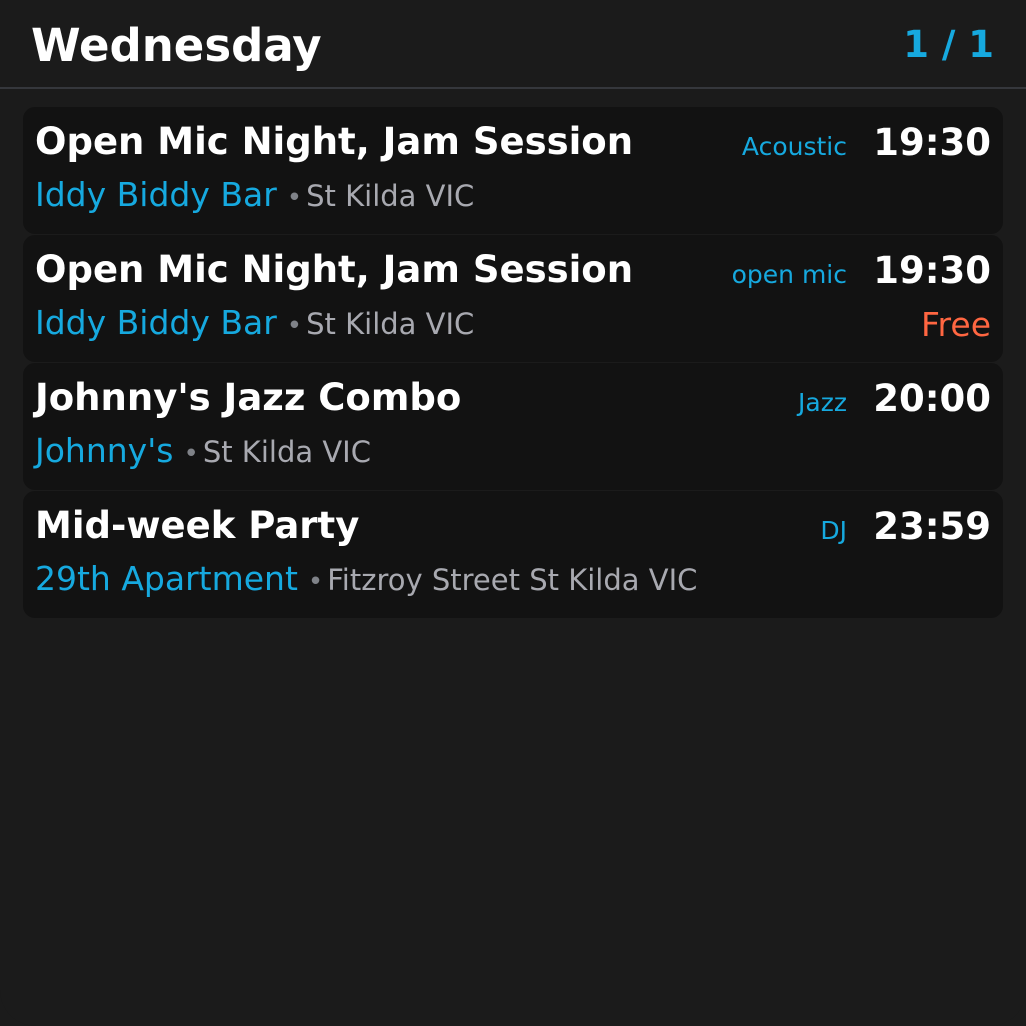 The height and width of the screenshot is (1026, 1026). I want to click on event-title: Mid-week Party, so click(197, 525).